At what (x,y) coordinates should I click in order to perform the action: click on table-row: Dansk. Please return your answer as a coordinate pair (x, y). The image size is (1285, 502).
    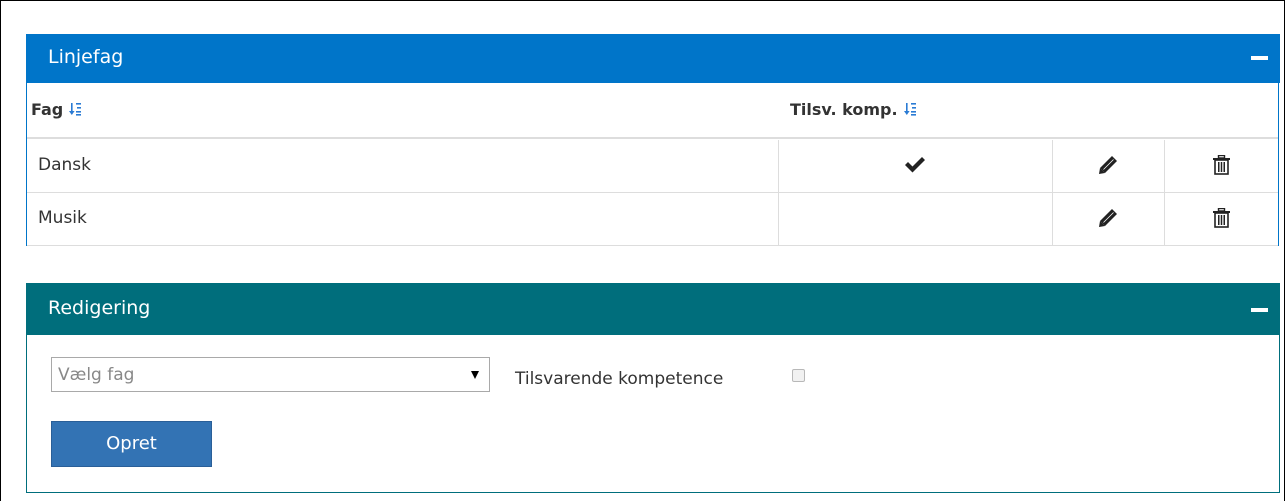
    Looking at the image, I should click on (652, 166).